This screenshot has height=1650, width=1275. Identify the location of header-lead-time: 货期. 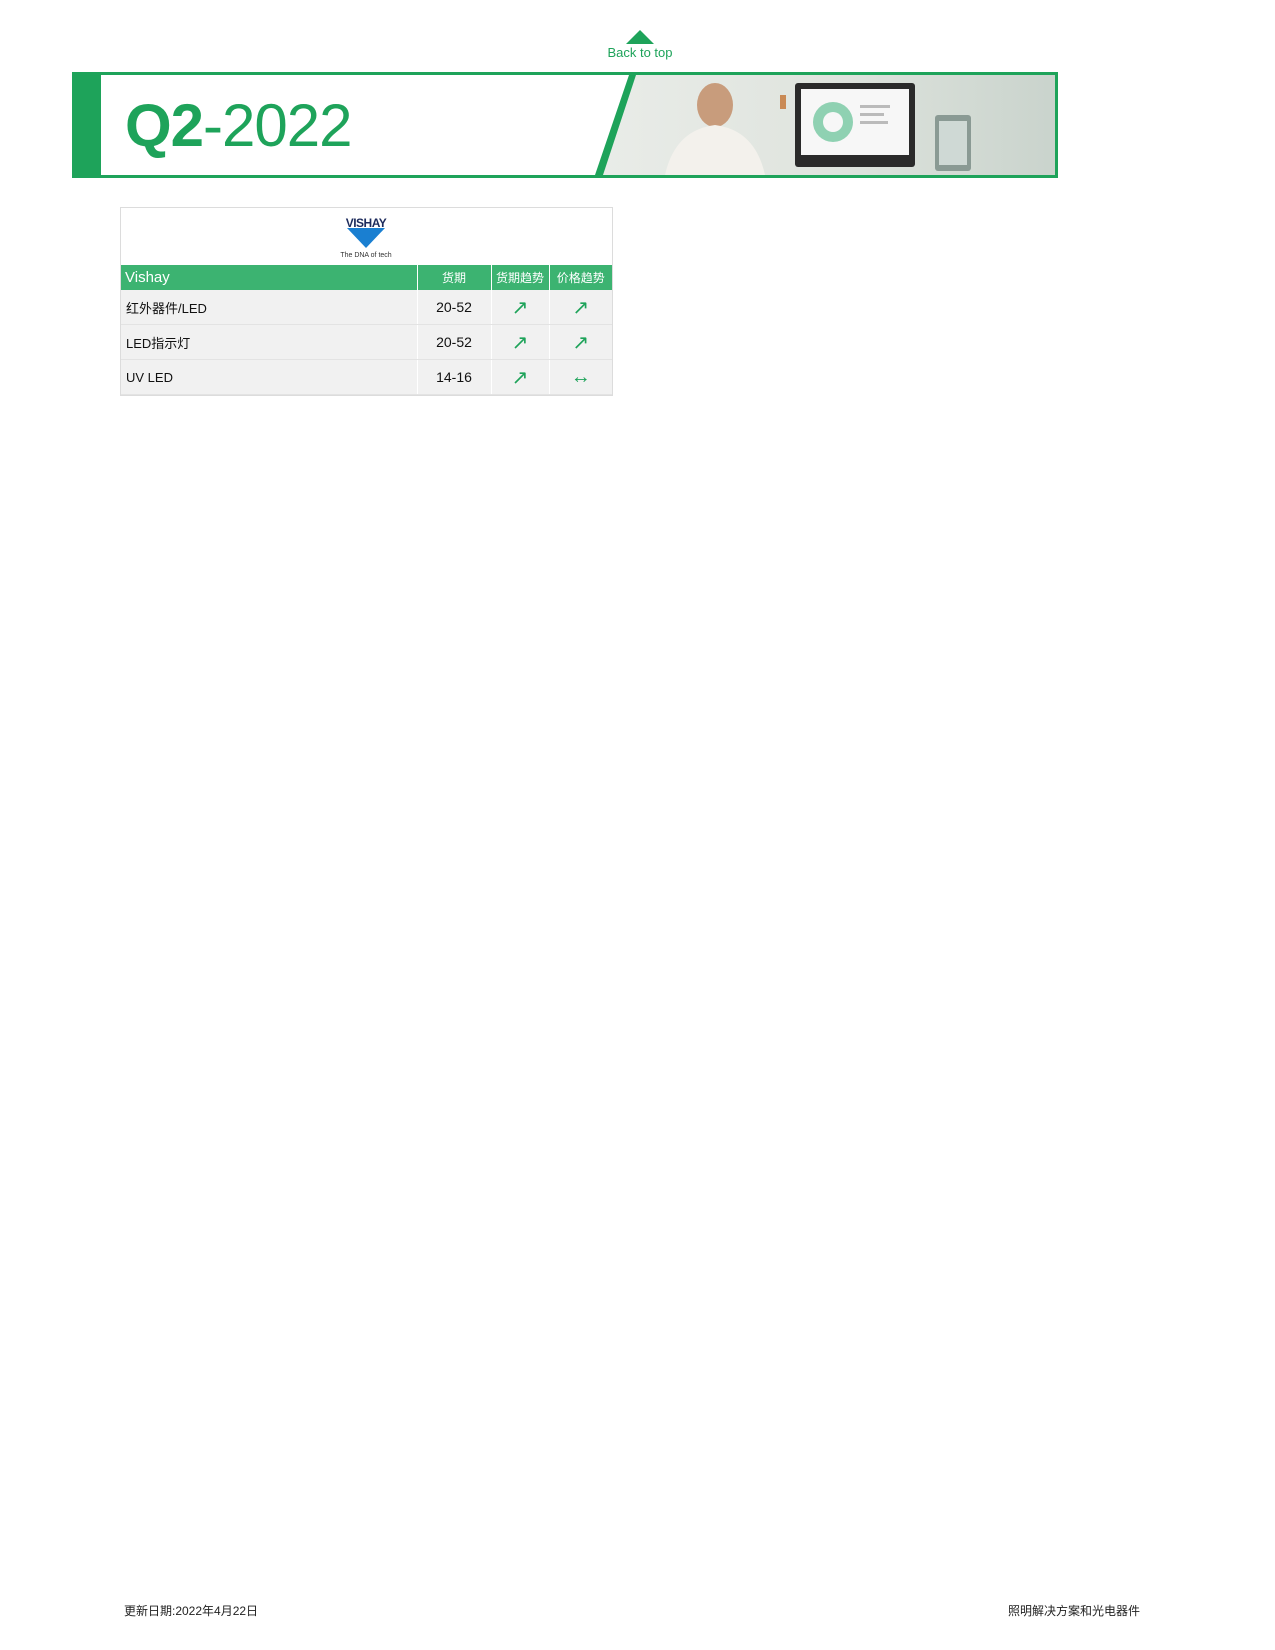
(454, 277).